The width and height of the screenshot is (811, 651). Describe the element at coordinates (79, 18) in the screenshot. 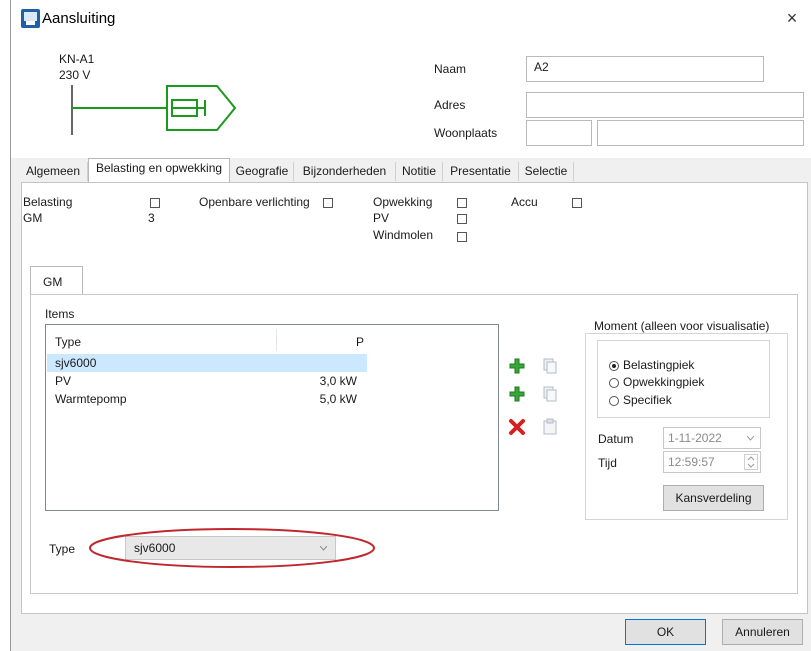

I see `window-title: Aansluiting` at that location.